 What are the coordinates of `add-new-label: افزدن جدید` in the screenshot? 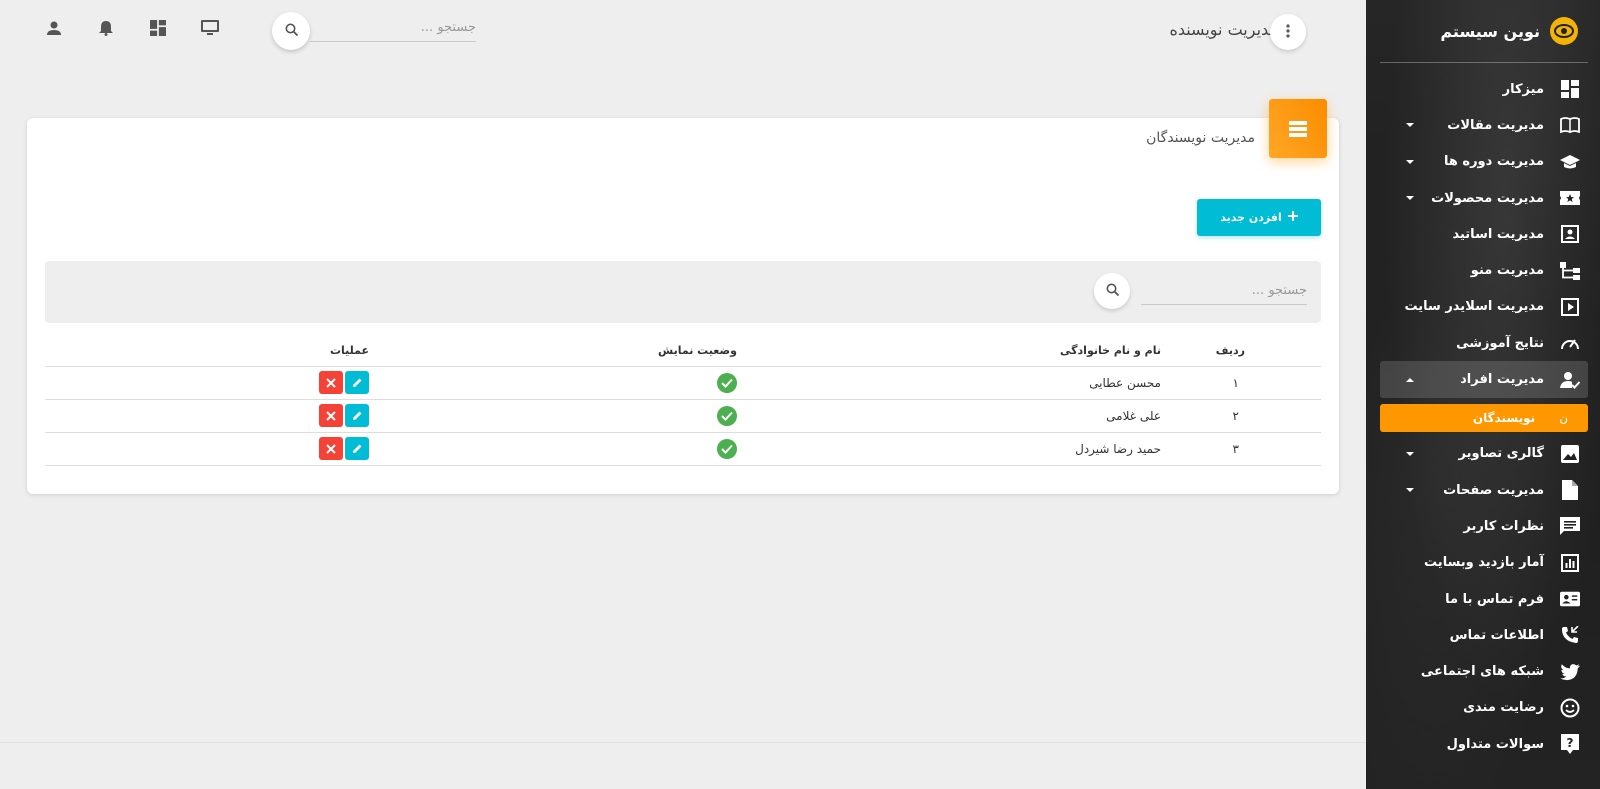 It's located at (1251, 217).